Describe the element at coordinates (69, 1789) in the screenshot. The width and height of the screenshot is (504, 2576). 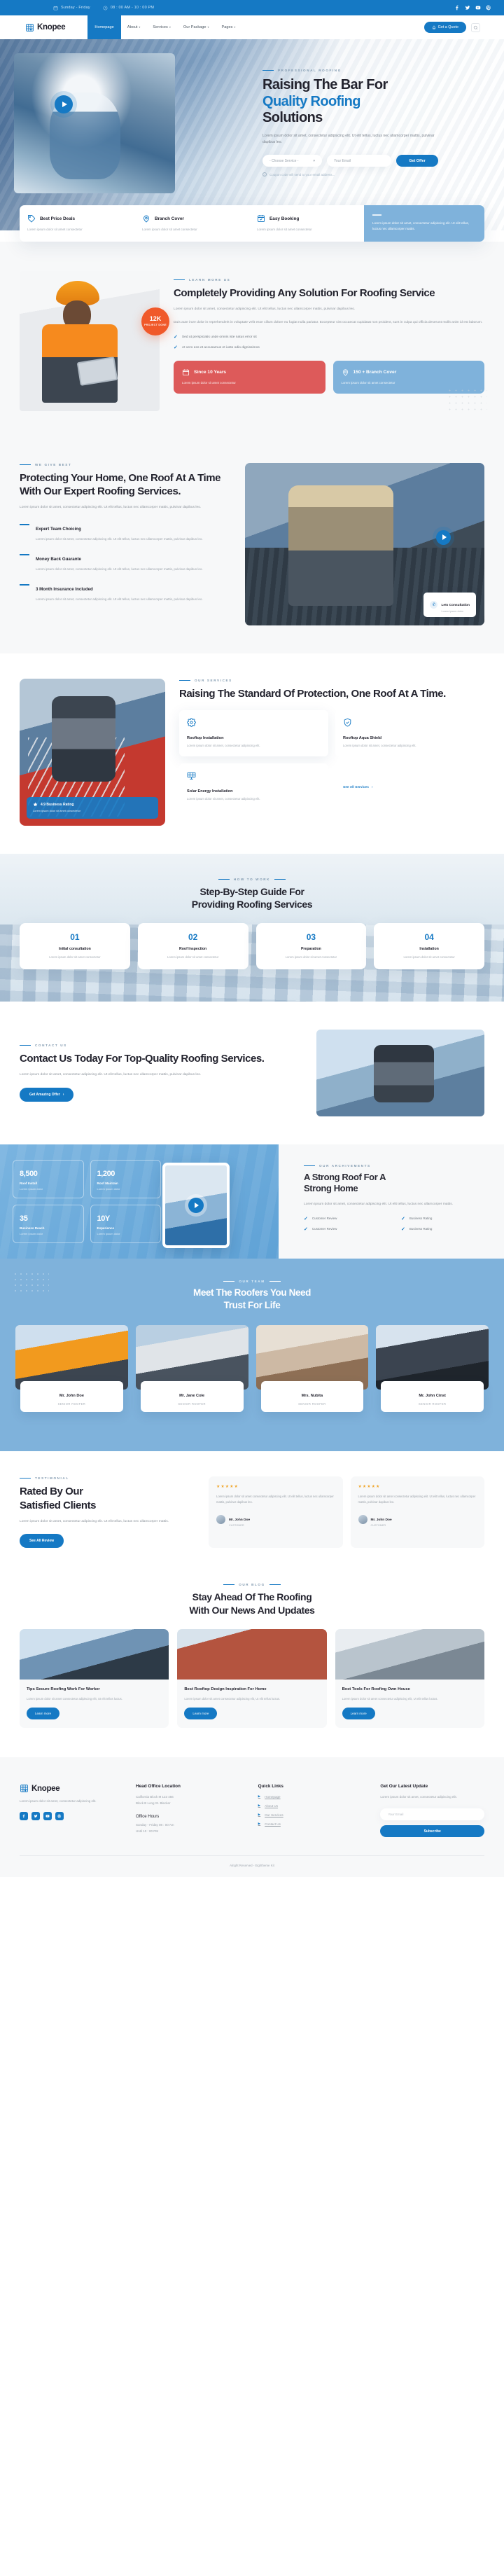
I see `footer-brand: Knopee` at that location.